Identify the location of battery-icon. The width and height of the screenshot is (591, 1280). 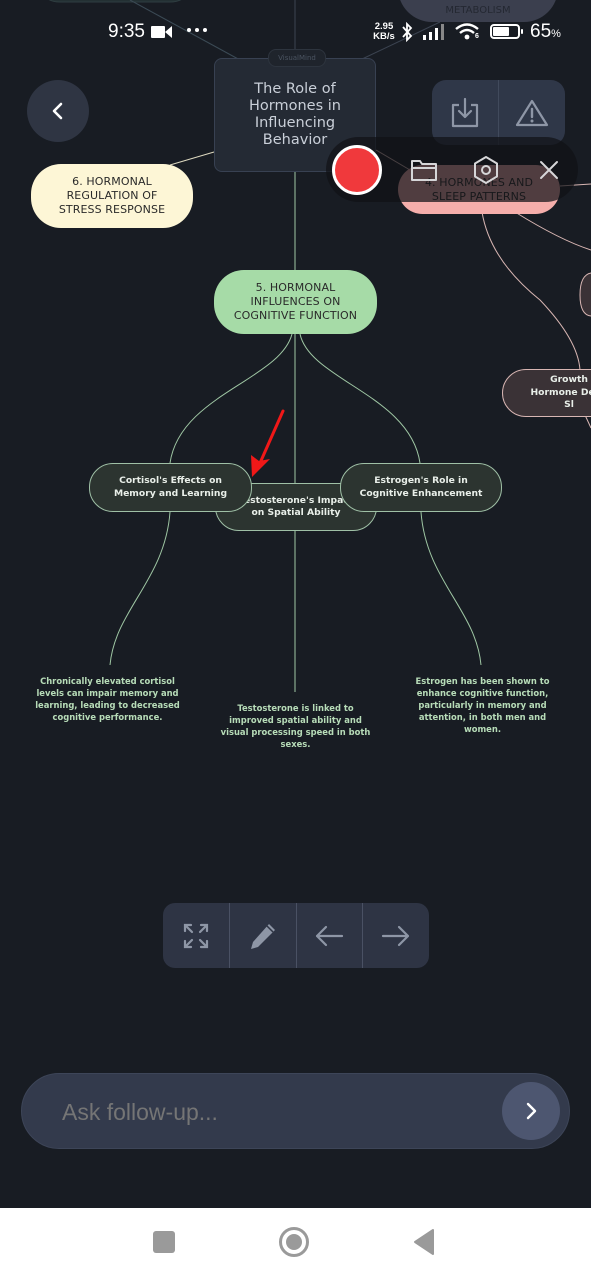
(506, 31).